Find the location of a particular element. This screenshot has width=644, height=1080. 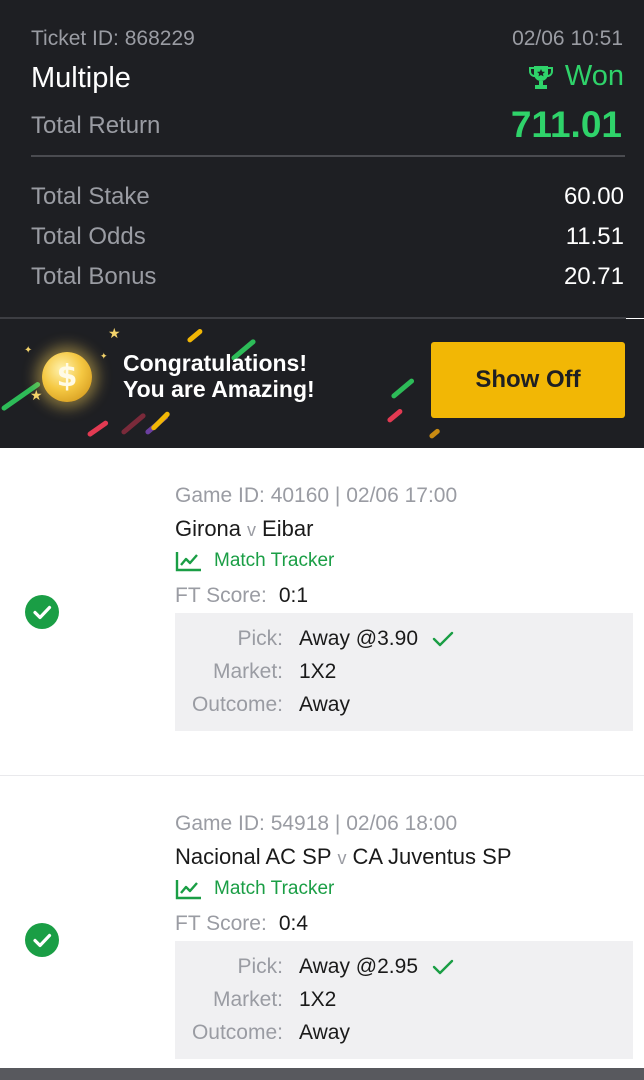

total-odds-value: 11.51 is located at coordinates (594, 236).